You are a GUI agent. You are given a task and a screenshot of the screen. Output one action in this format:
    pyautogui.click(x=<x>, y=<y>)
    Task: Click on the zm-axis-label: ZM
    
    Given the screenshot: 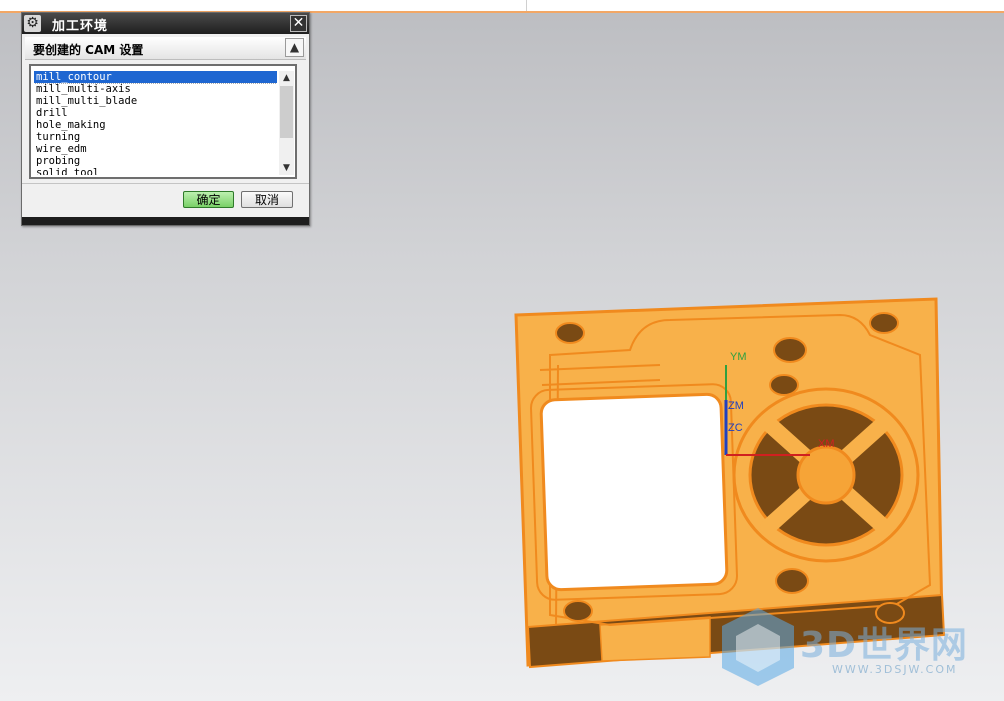 What is the action you would take?
    pyautogui.click(x=736, y=406)
    